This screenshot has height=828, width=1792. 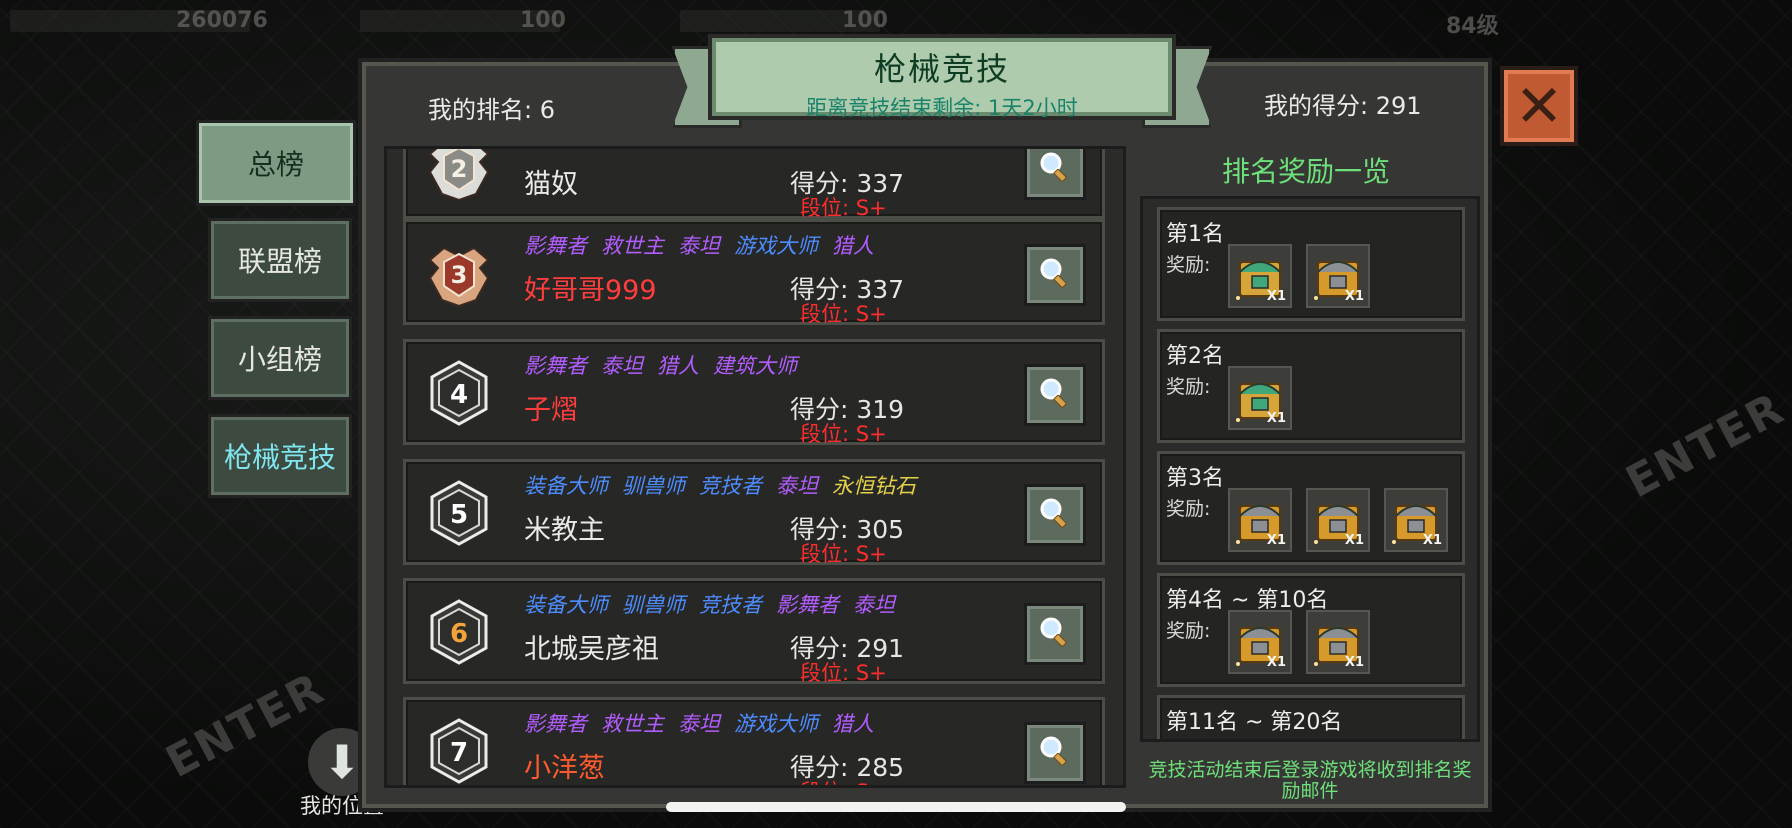 I want to click on reward-tier-name: 第2名, so click(x=1195, y=356).